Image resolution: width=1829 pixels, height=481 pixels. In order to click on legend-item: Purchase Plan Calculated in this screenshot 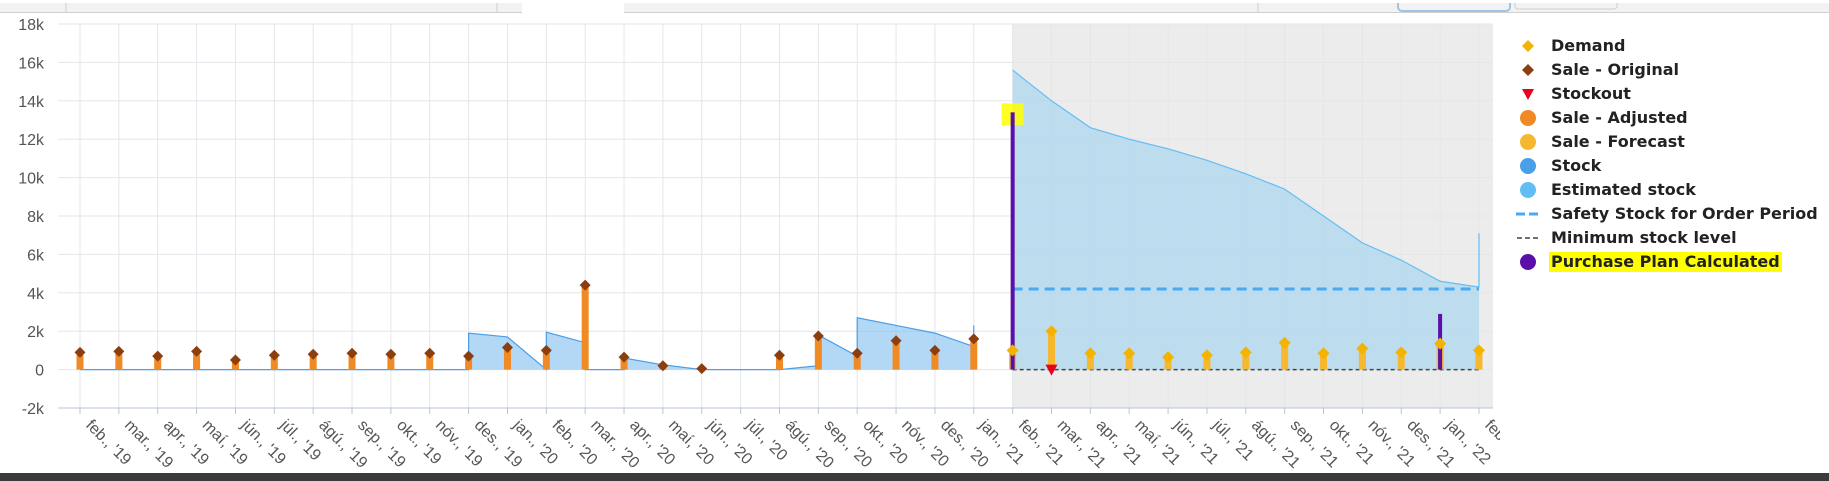, I will do `click(1667, 262)`.